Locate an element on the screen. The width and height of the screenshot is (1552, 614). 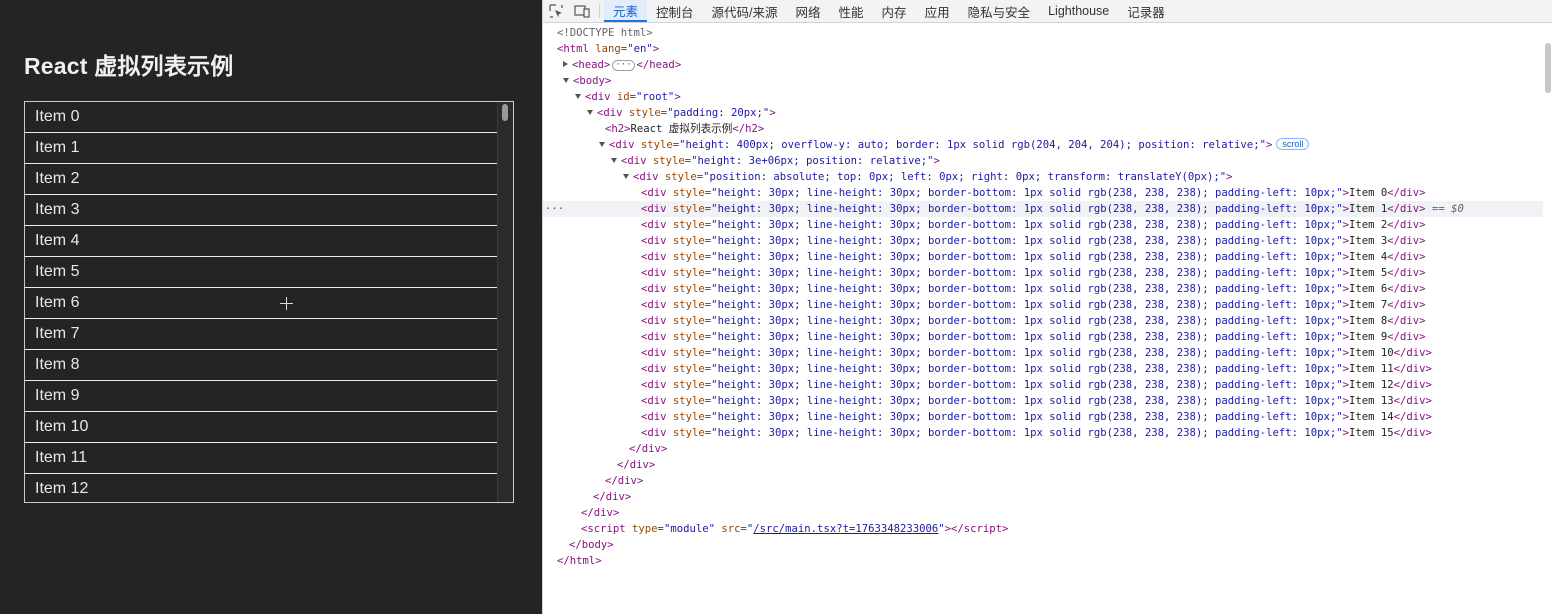
device-toggle-icon is located at coordinates (582, 11).